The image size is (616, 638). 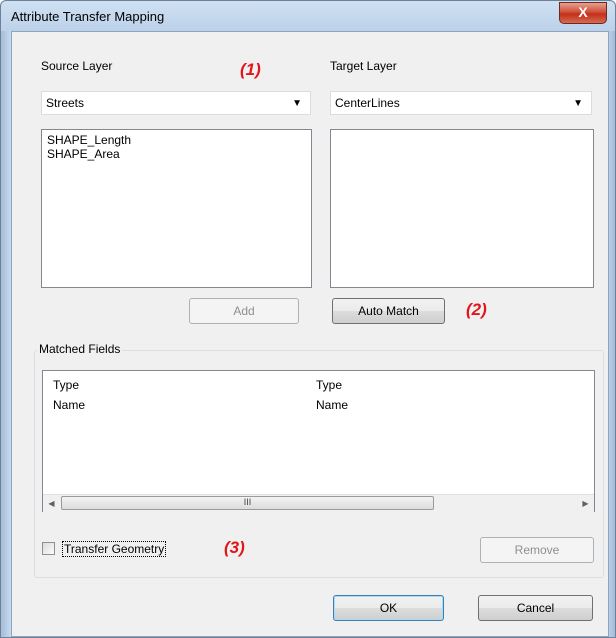 I want to click on close-icon: X, so click(x=583, y=12).